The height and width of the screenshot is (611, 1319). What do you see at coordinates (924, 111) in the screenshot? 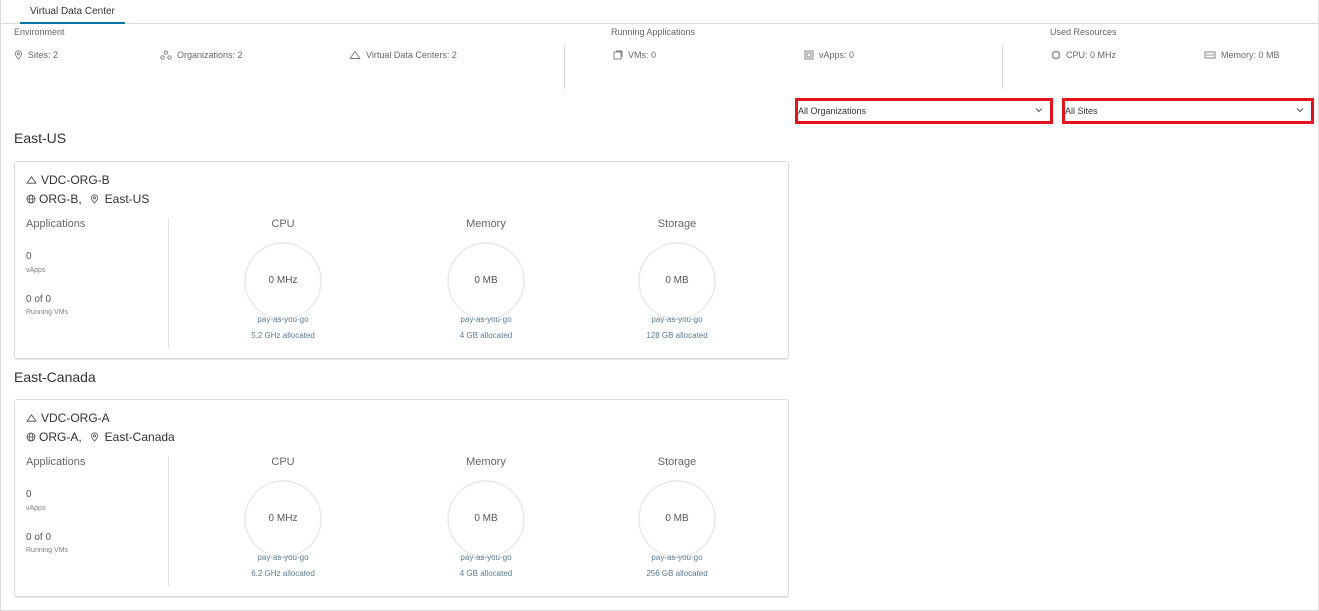
I see `organization-filter-select: All Organizations` at bounding box center [924, 111].